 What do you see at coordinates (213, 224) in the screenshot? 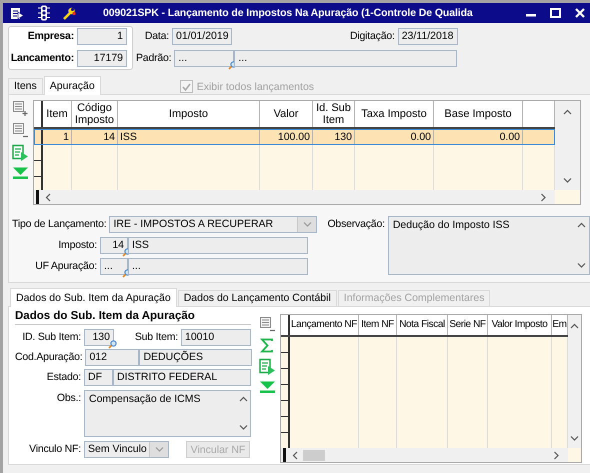
I see `entry-type-dropdown: IRE - IMPOSTOS A RECUPERAR` at bounding box center [213, 224].